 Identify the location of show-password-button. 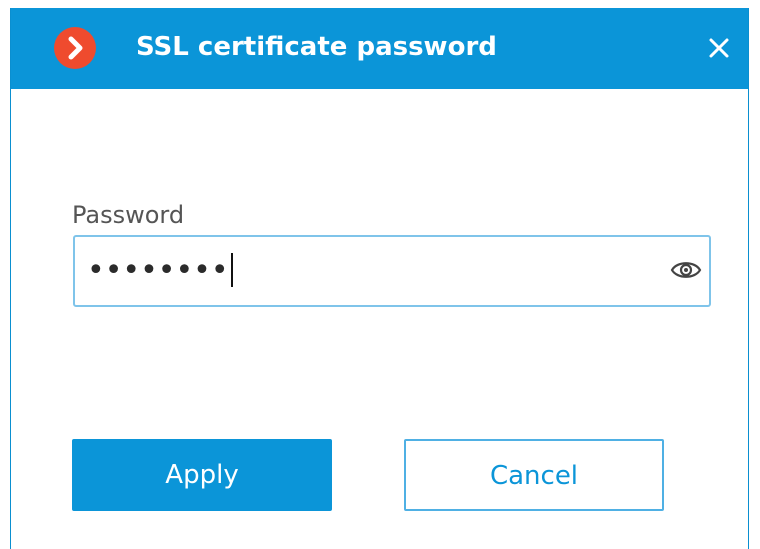
(686, 270).